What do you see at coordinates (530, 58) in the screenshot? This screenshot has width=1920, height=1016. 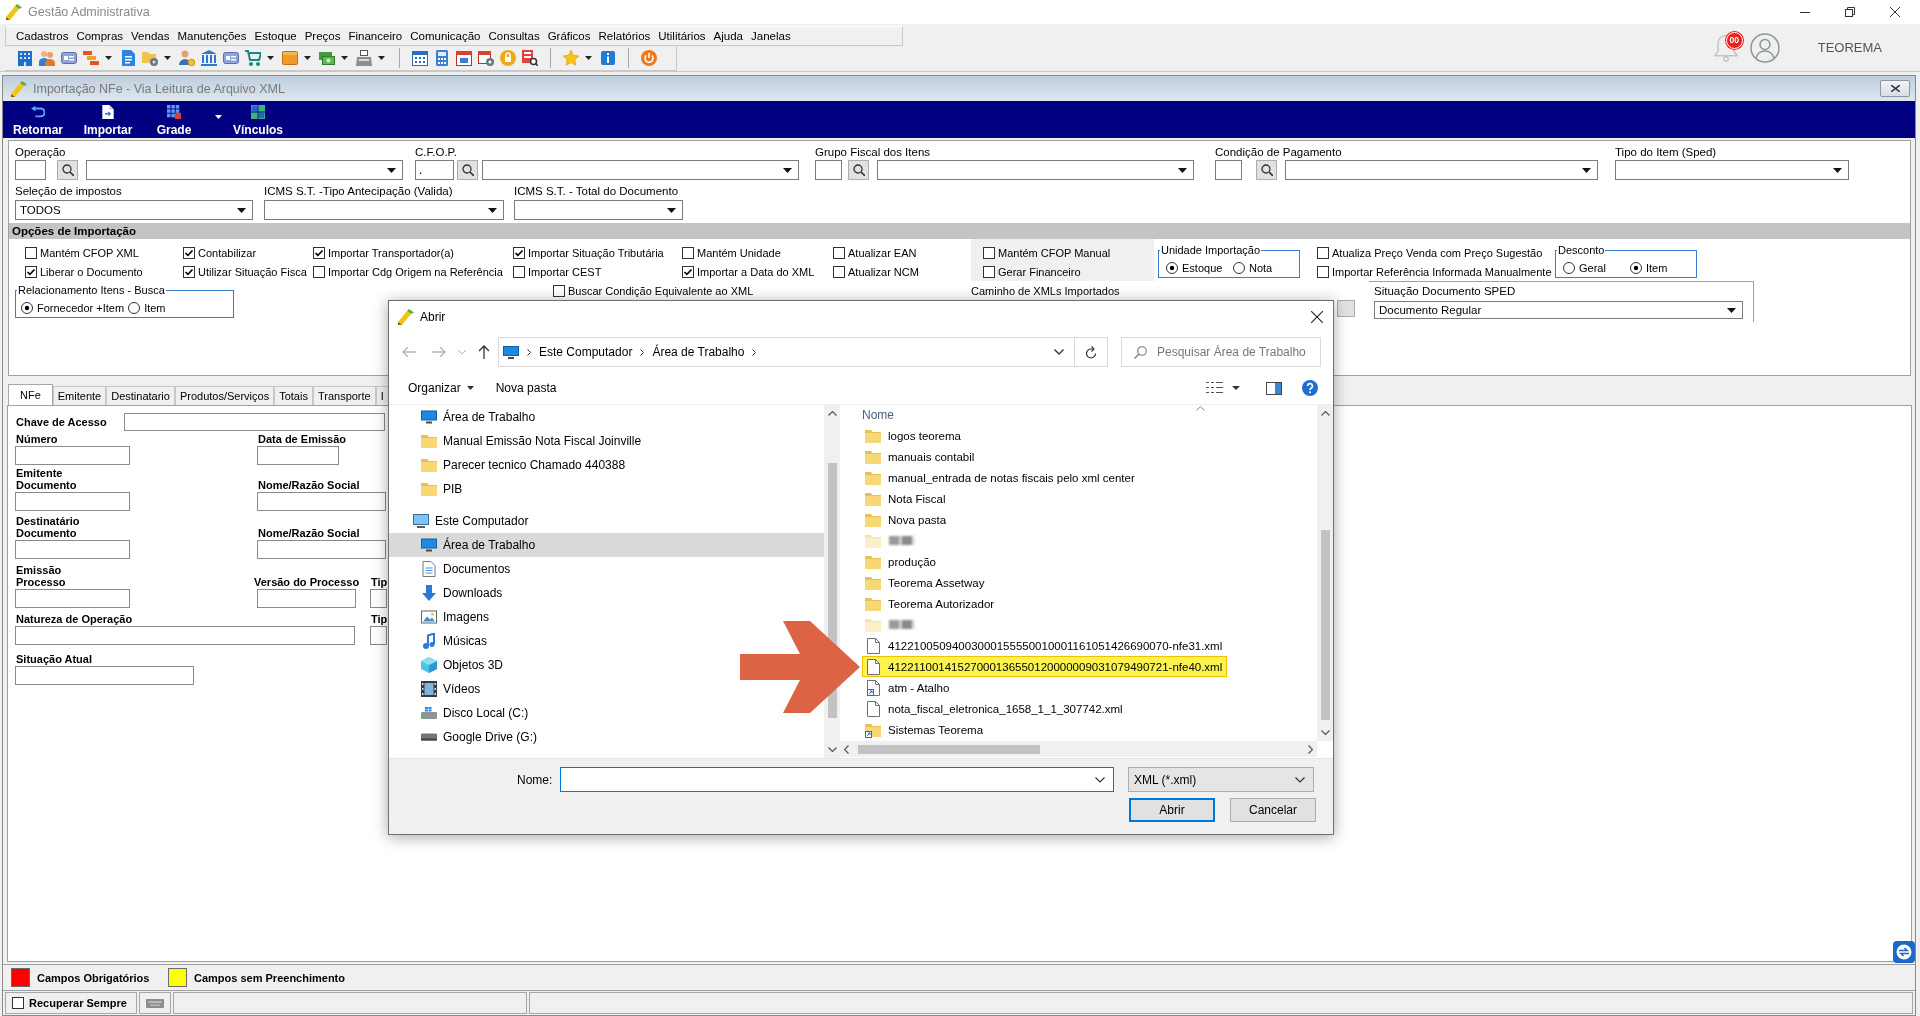 I see `report-search-icon` at bounding box center [530, 58].